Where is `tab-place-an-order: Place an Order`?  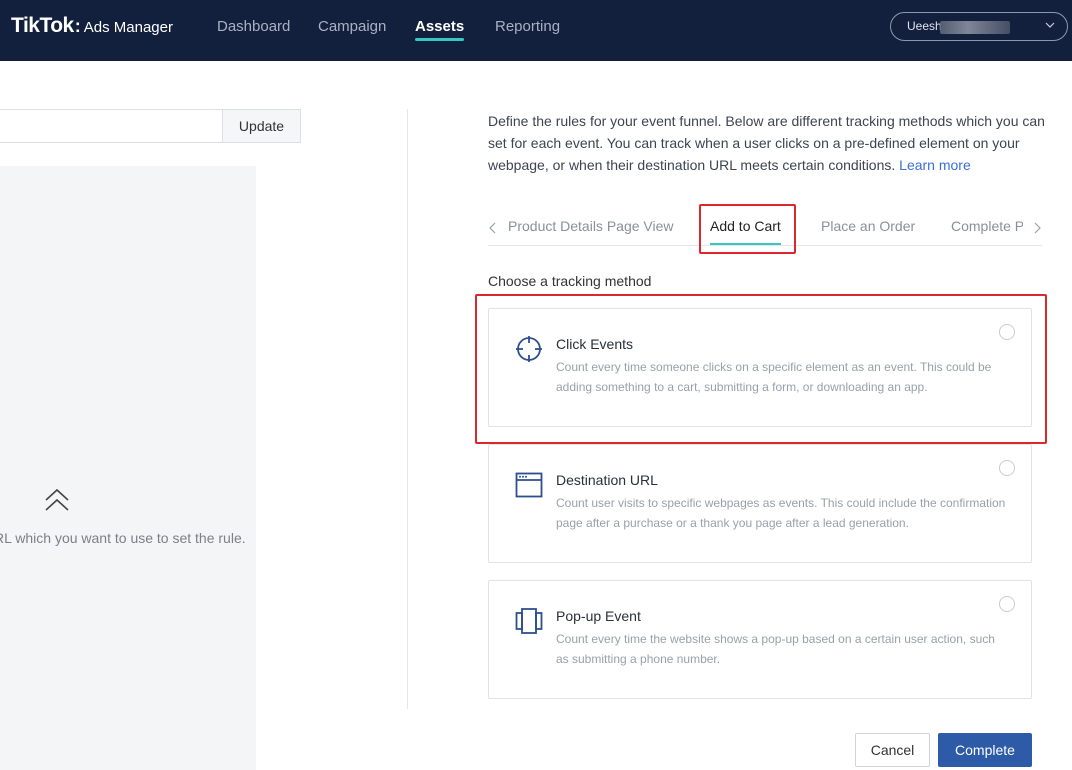 tab-place-an-order: Place an Order is located at coordinates (868, 226).